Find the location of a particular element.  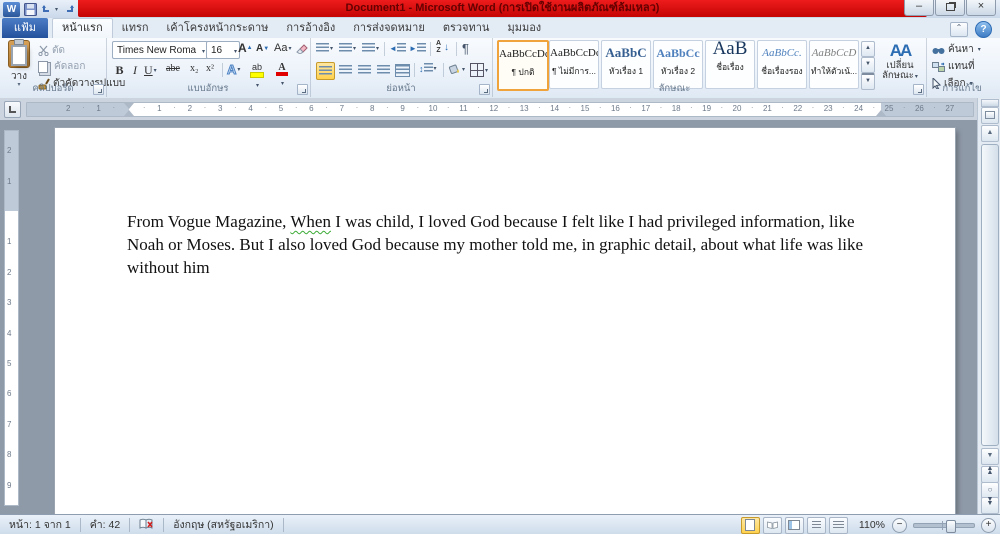

change-styles-button: AA เปลี่ยน ลักษณะ is located at coordinates (900, 61).